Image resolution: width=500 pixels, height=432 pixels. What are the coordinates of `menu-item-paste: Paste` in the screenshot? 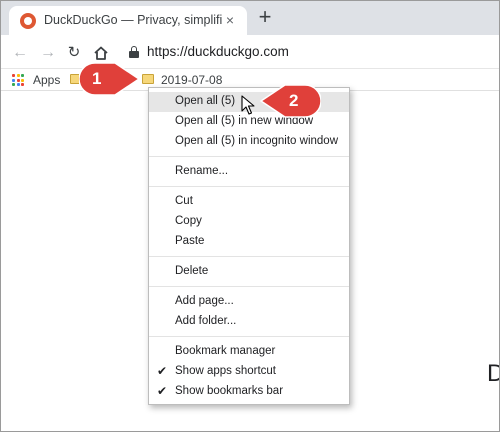 It's located at (249, 242).